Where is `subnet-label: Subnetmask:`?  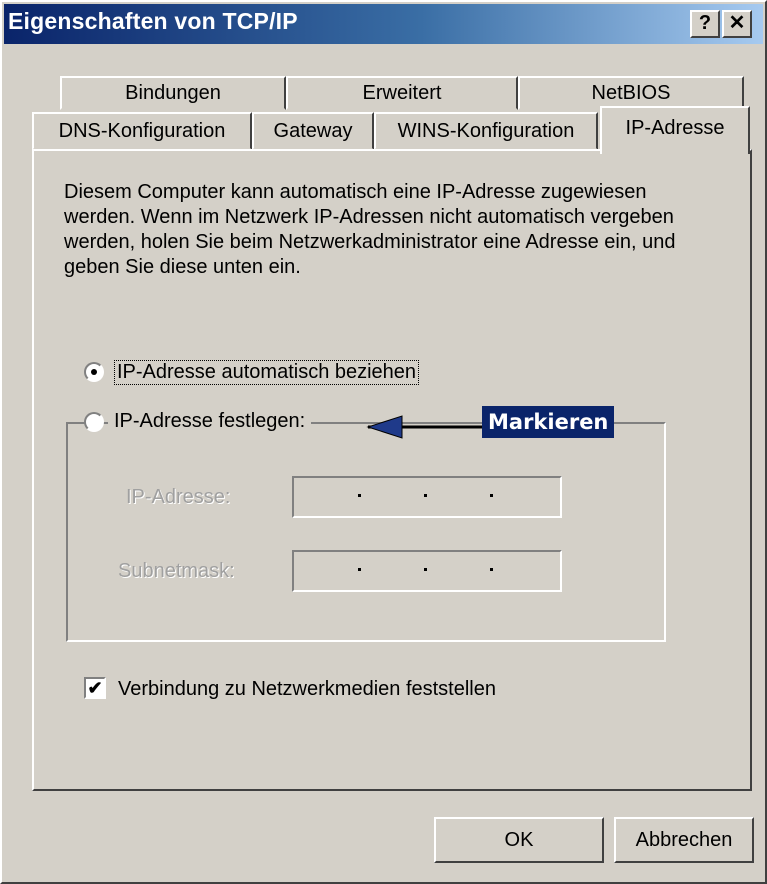 subnet-label: Subnetmask: is located at coordinates (176, 571).